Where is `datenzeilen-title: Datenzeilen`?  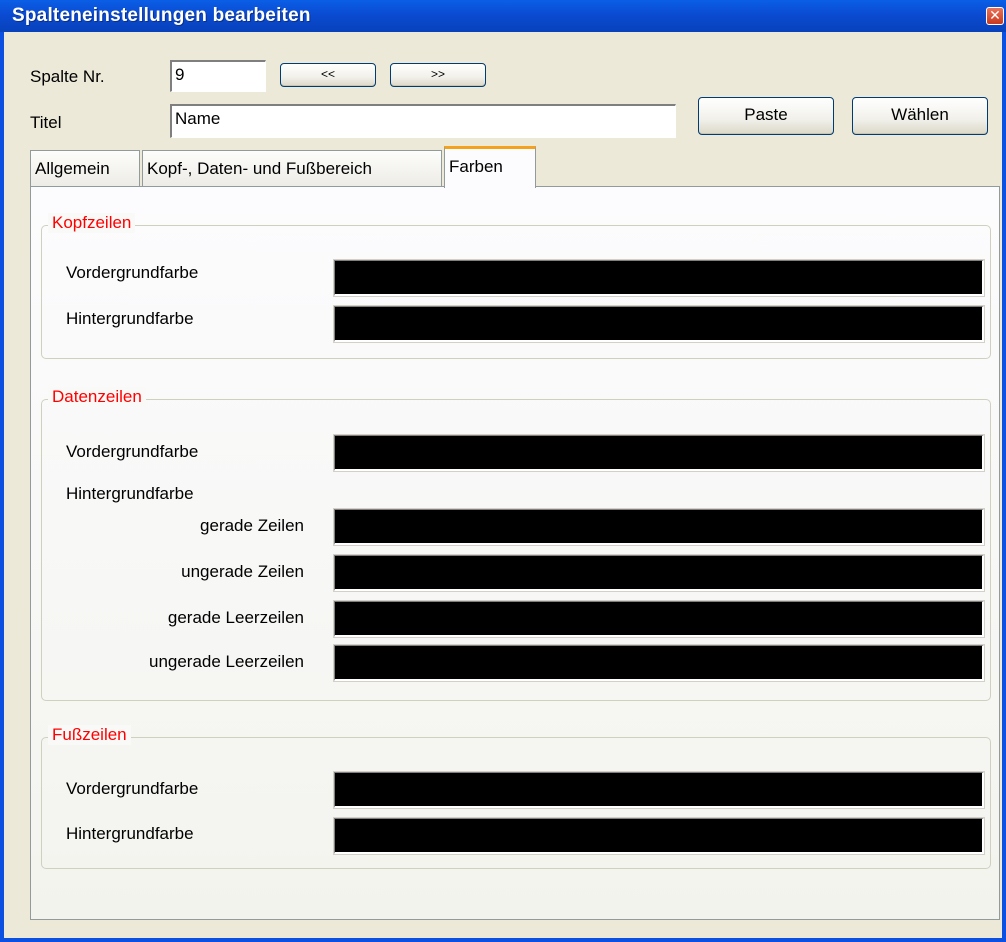 datenzeilen-title: Datenzeilen is located at coordinates (97, 397).